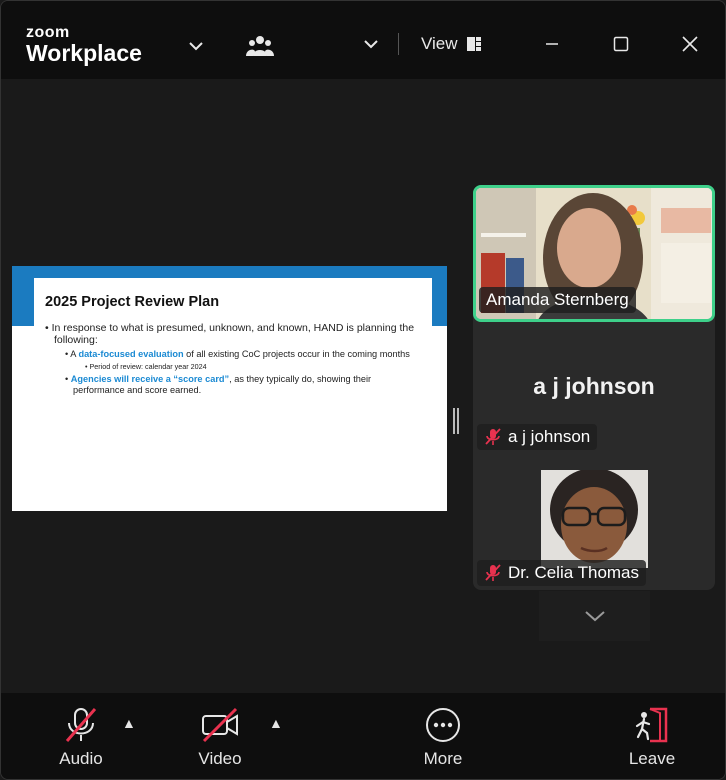  I want to click on slide-accent-left, so click(23, 296).